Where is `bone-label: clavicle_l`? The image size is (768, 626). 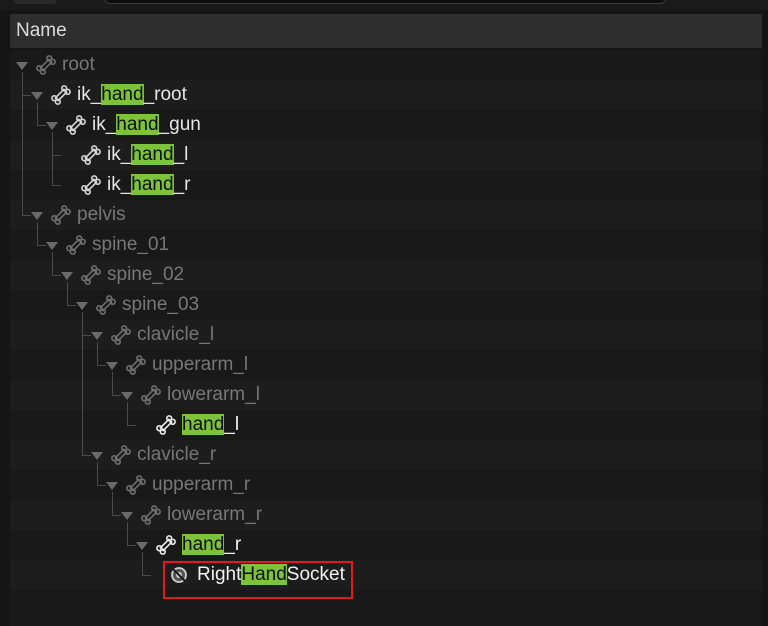
bone-label: clavicle_l is located at coordinates (175, 335).